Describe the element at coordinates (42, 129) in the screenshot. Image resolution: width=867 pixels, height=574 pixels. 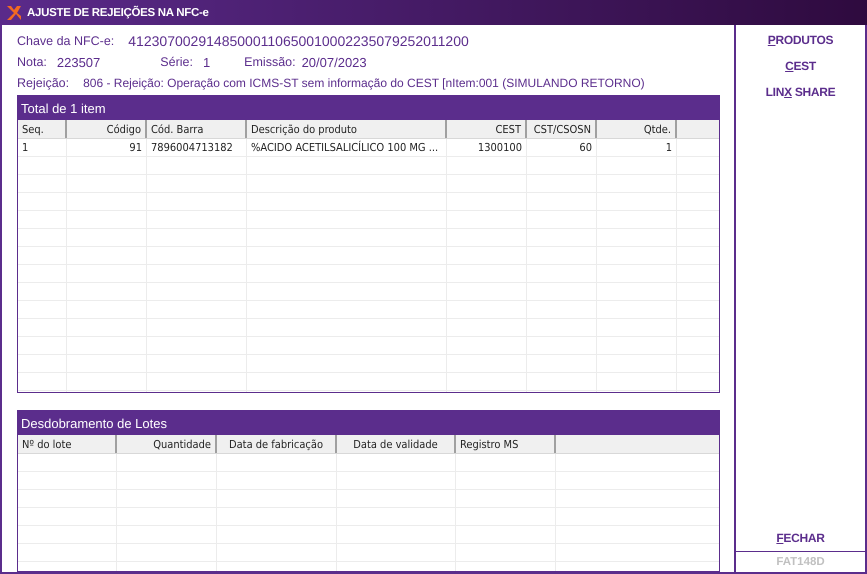
I see `column-header: Seq.` at that location.